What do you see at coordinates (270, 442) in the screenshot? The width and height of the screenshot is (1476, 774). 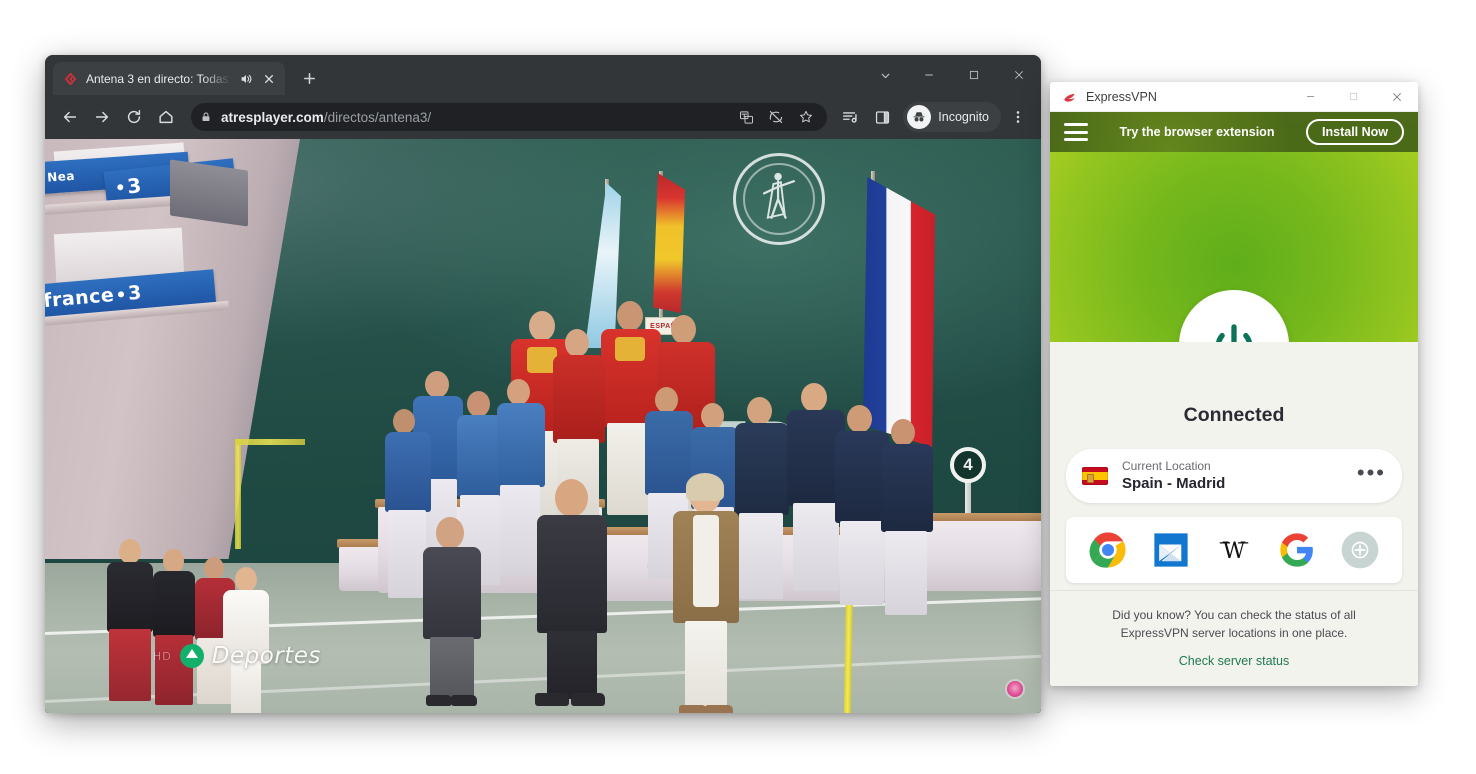 I see `yellow-rail-left` at bounding box center [270, 442].